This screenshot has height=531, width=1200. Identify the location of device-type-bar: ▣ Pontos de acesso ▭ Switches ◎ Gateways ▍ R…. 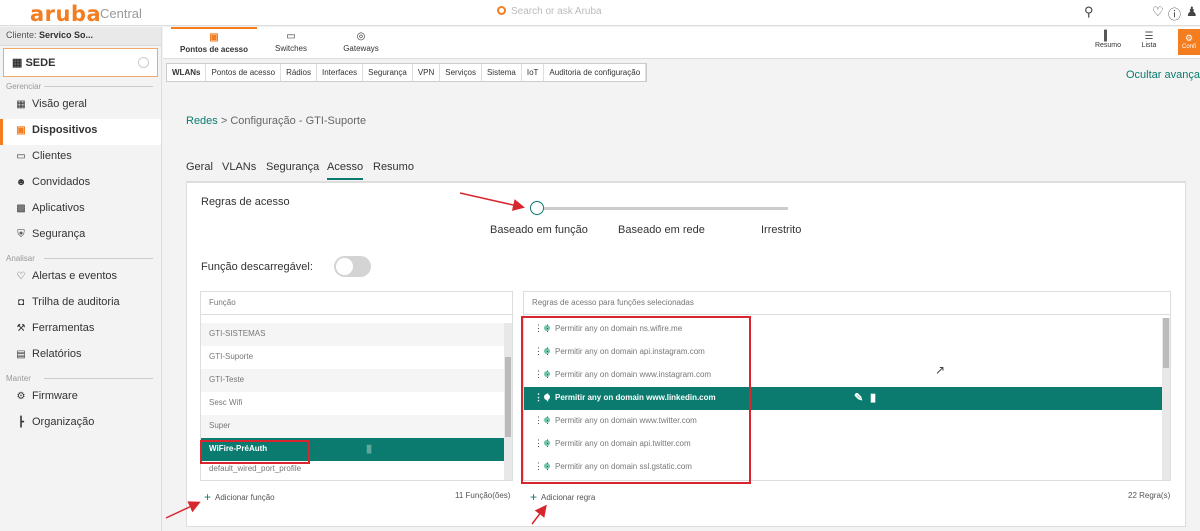
(681, 43).